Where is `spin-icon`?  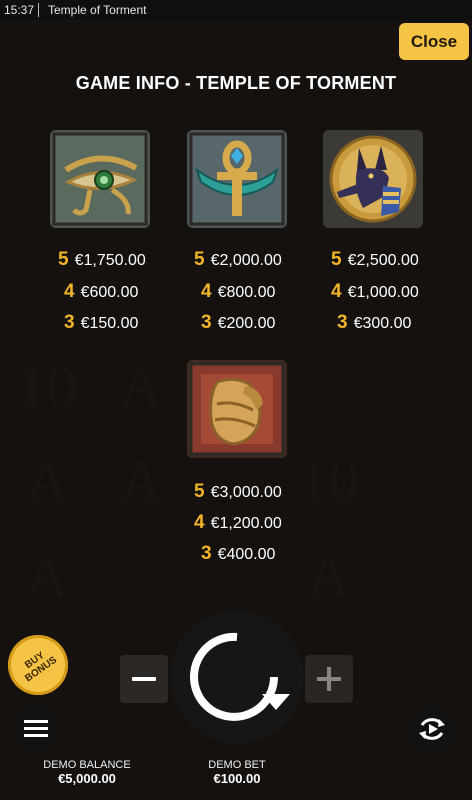
spin-icon is located at coordinates (240, 676).